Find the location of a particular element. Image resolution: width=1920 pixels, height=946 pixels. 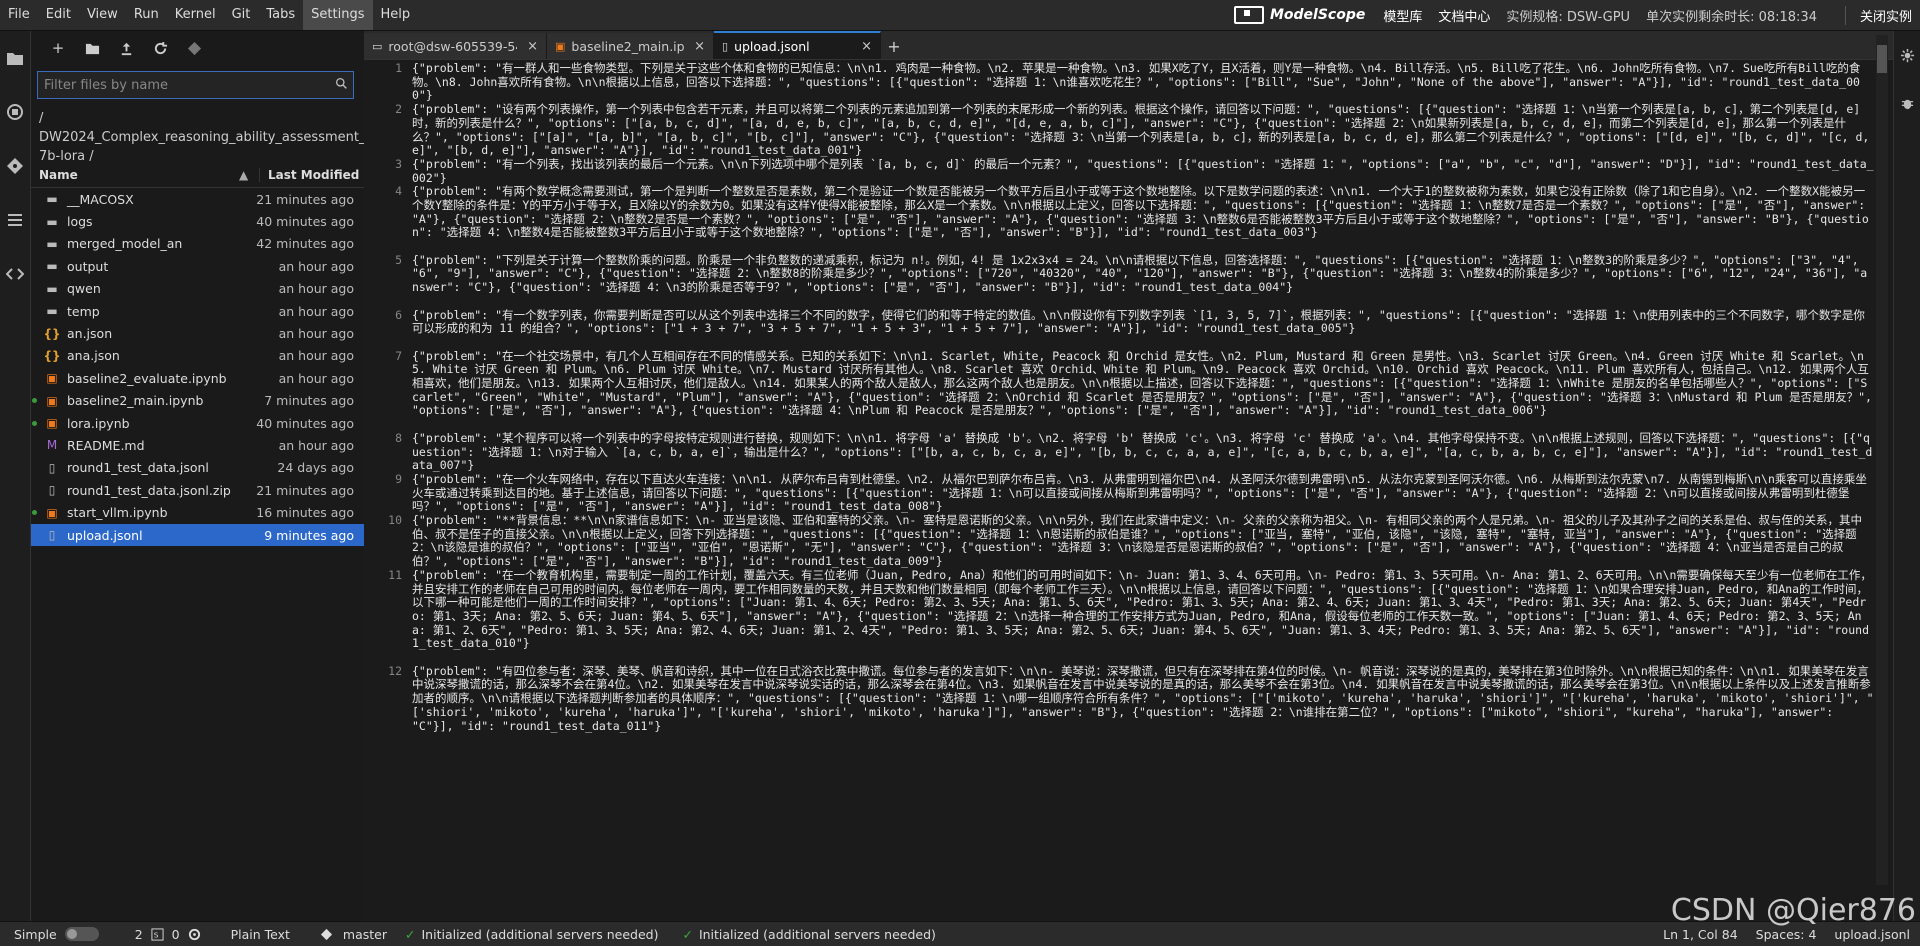

tab-label: baseline2_main.ipynb is located at coordinates (628, 46).